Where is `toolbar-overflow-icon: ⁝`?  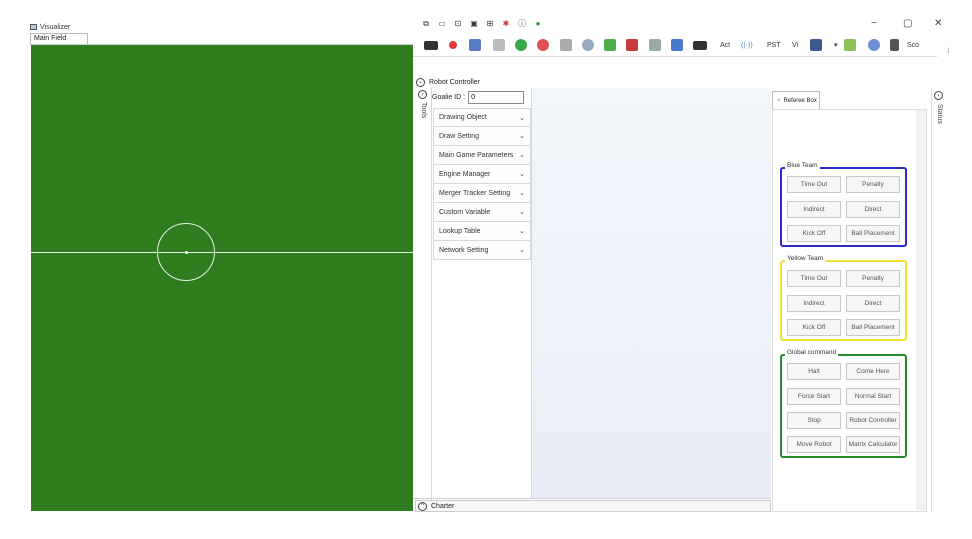 toolbar-overflow-icon: ⁝ is located at coordinates (949, 50).